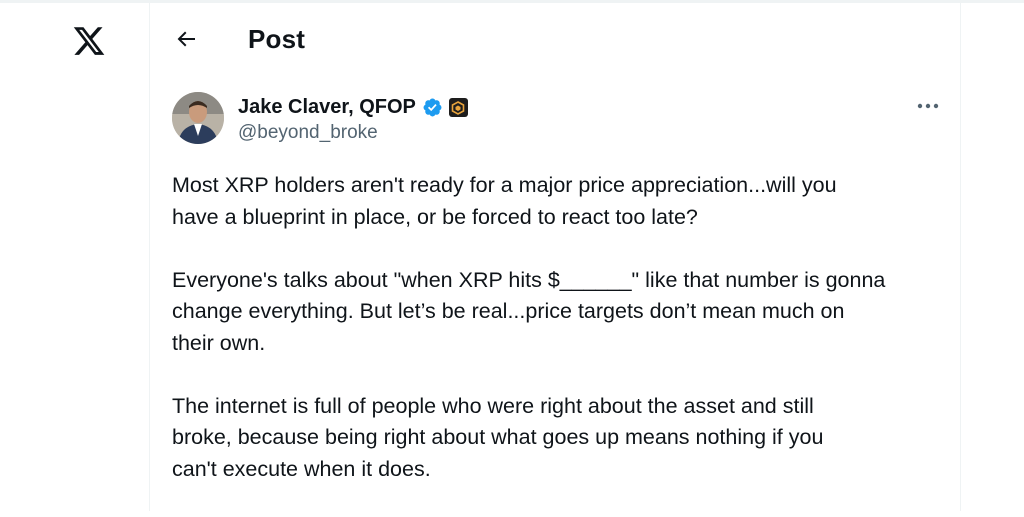  What do you see at coordinates (928, 106) in the screenshot?
I see `more-options-icon` at bounding box center [928, 106].